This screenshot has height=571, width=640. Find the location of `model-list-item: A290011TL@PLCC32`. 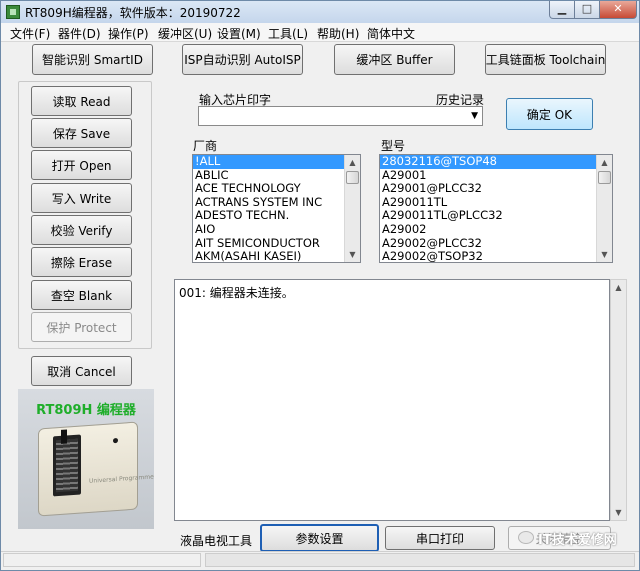

model-list-item: A290011TL@PLCC32 is located at coordinates (496, 216).